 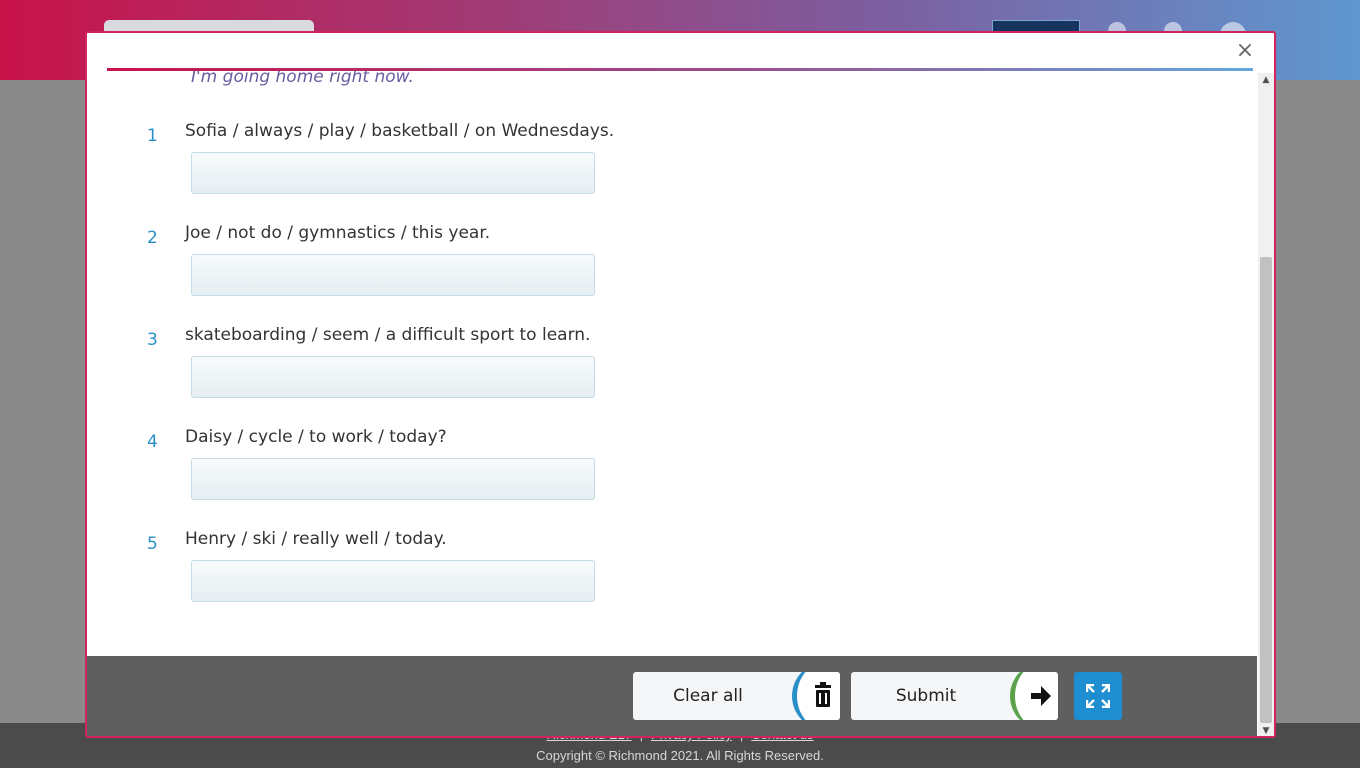 I want to click on question-4: 4 Daisy / cycle / to work / today?, so click(x=672, y=477).